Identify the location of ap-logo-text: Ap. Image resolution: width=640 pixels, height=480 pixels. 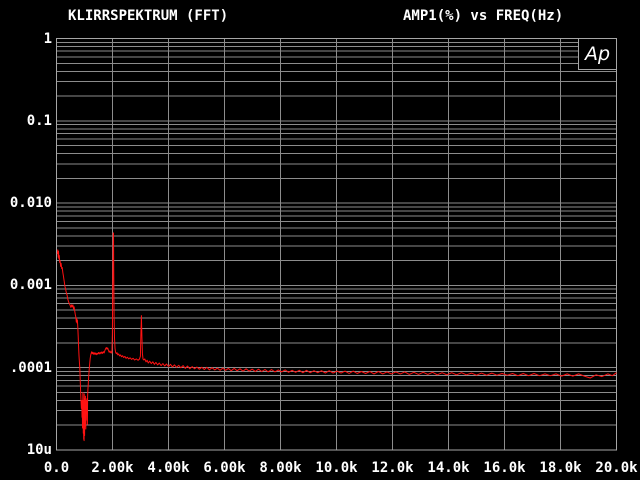
(597, 54).